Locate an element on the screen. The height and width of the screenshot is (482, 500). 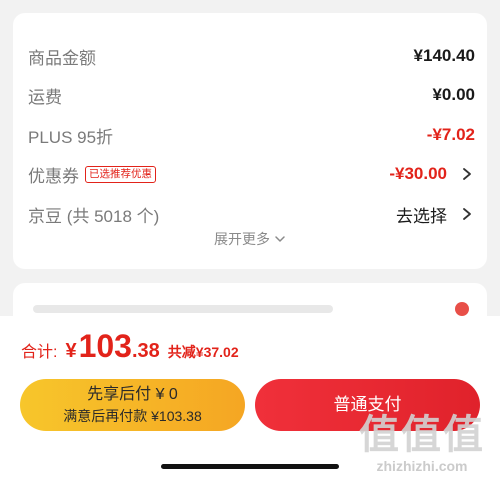
red-dot-icon is located at coordinates (462, 309).